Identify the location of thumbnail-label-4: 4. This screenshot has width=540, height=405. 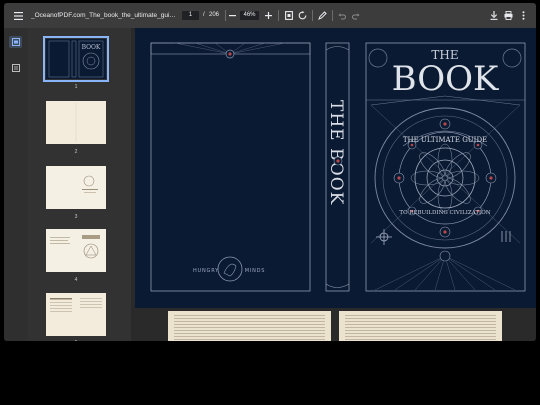
(76, 280).